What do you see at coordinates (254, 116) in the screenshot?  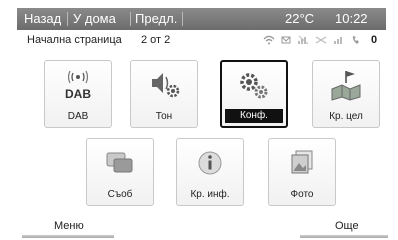 I see `tile-label: Конф.` at bounding box center [254, 116].